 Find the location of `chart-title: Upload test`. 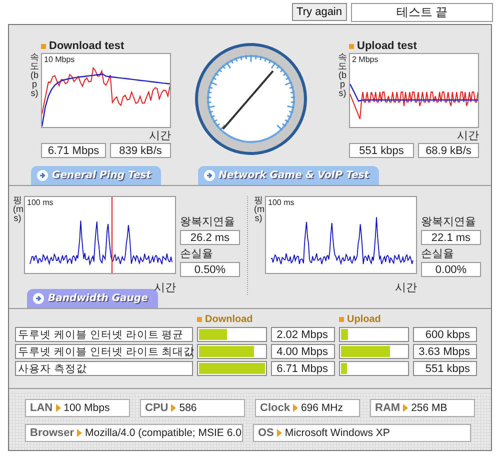

chart-title: Upload test is located at coordinates (387, 46).